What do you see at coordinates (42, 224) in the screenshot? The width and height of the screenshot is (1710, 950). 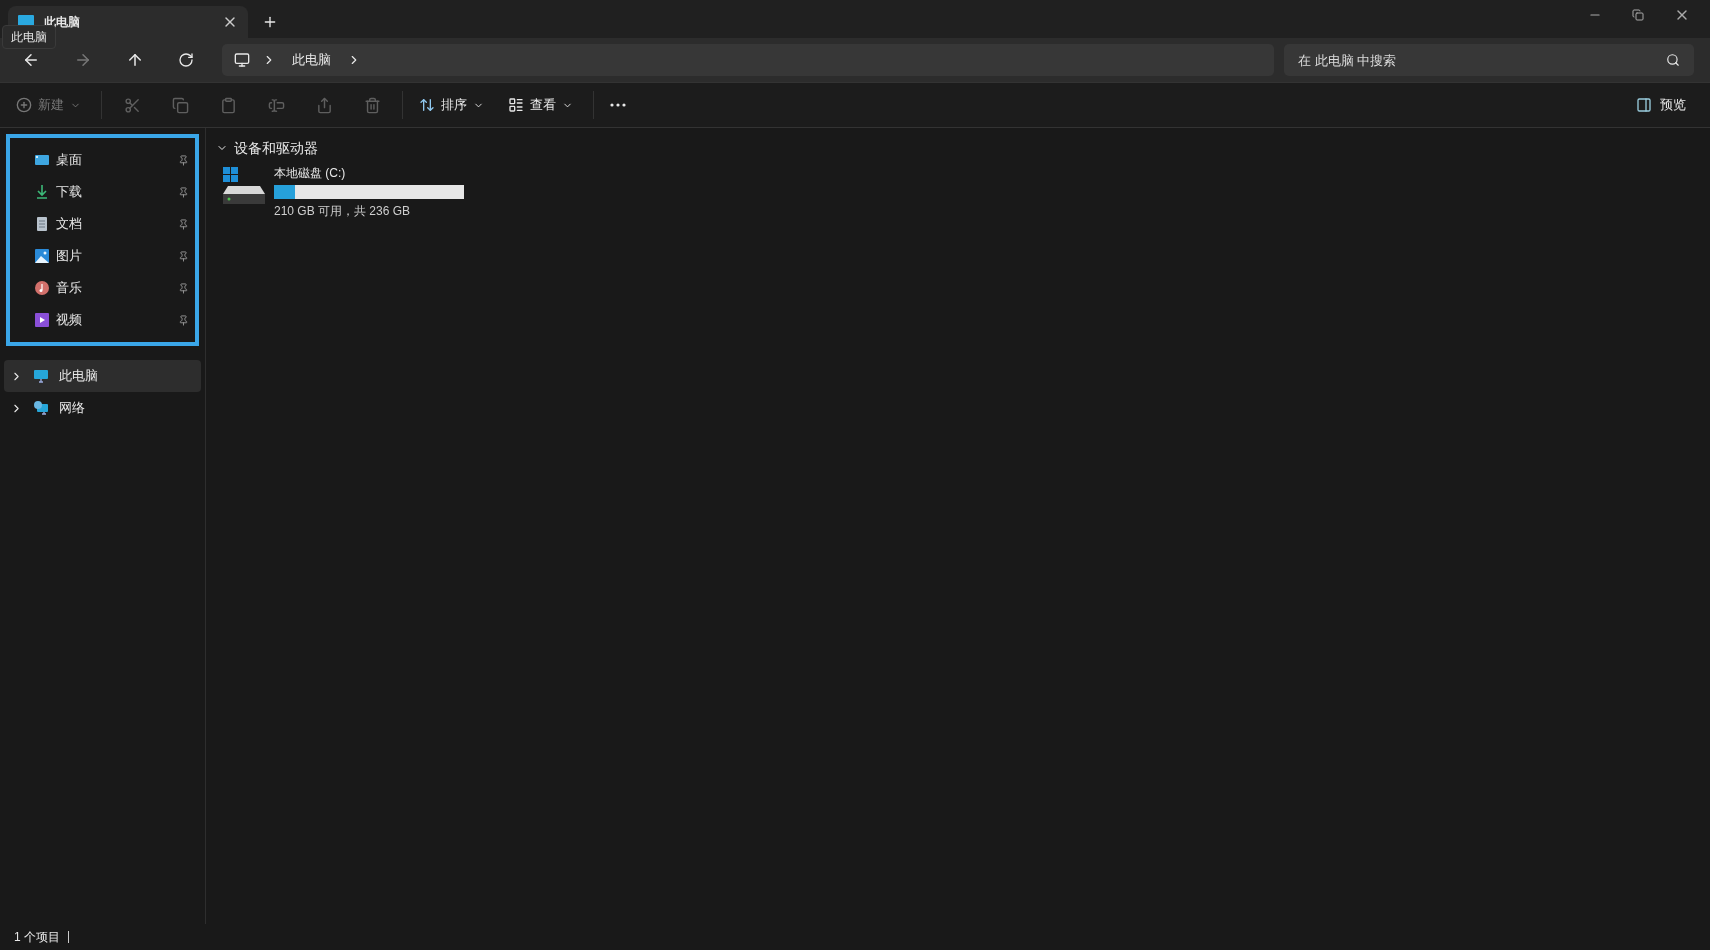 I see `document-icon` at bounding box center [42, 224].